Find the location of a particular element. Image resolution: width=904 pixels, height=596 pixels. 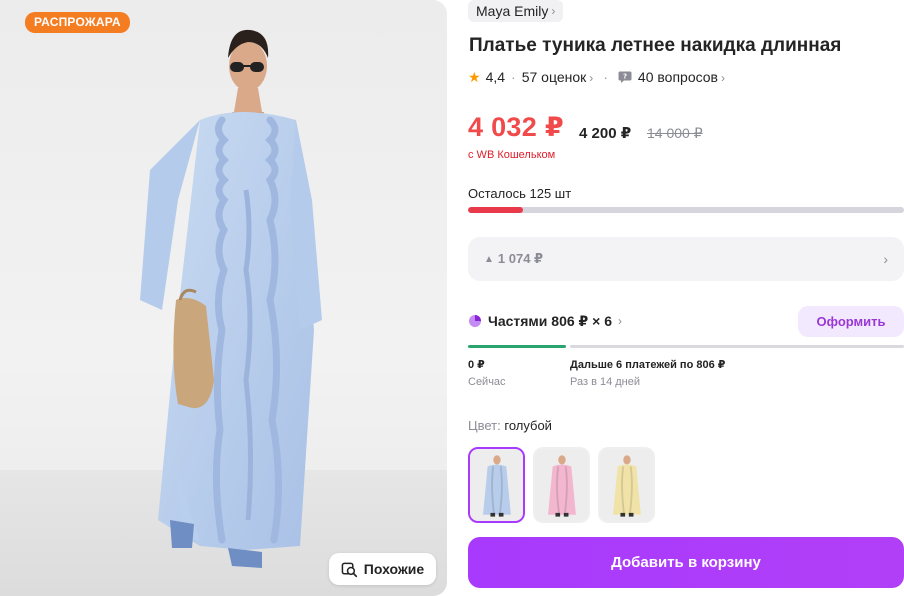

installments-checkout-button: Оформить is located at coordinates (851, 321).